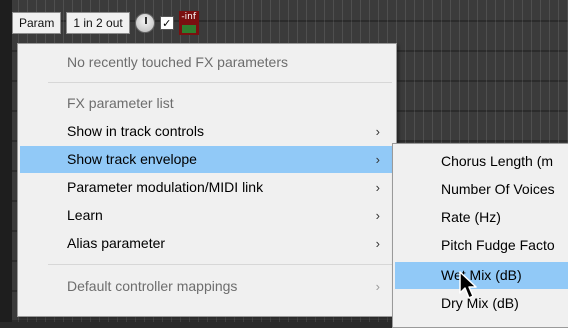 The image size is (568, 328). Describe the element at coordinates (188, 23) in the screenshot. I see `level-meter: -inf` at that location.